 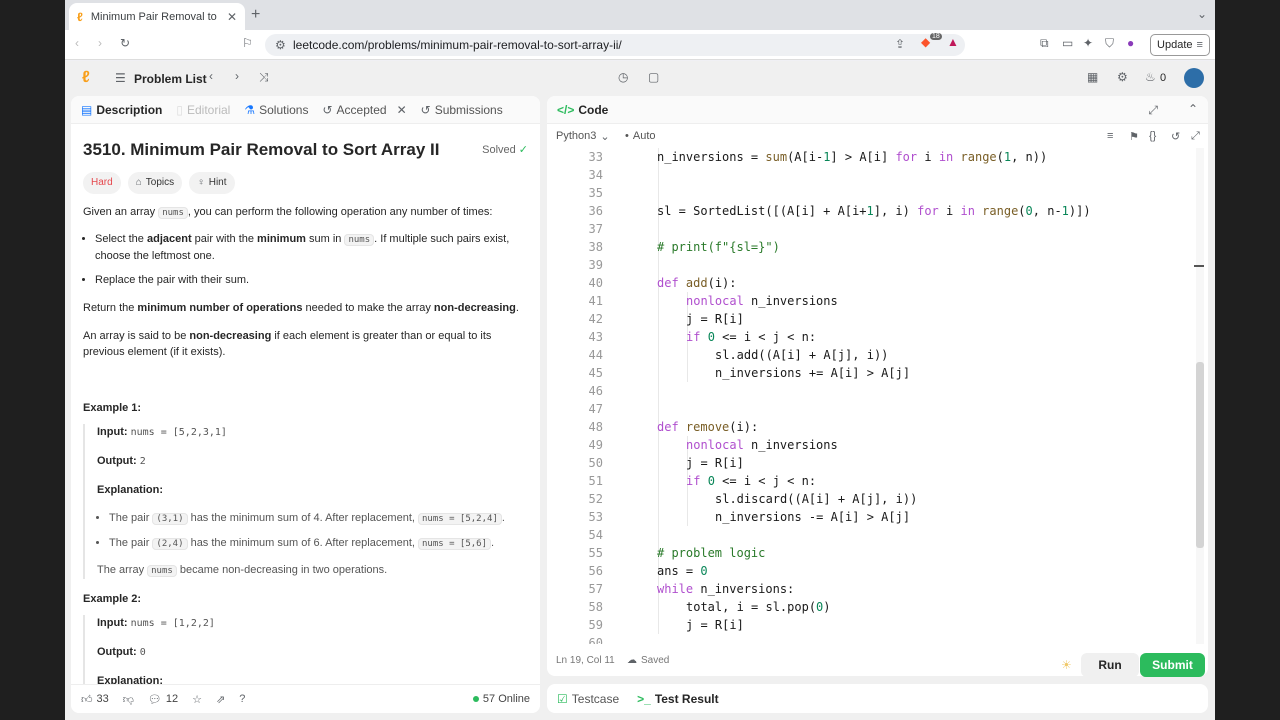 What do you see at coordinates (1092, 77) in the screenshot?
I see `layout-icon: ▦` at bounding box center [1092, 77].